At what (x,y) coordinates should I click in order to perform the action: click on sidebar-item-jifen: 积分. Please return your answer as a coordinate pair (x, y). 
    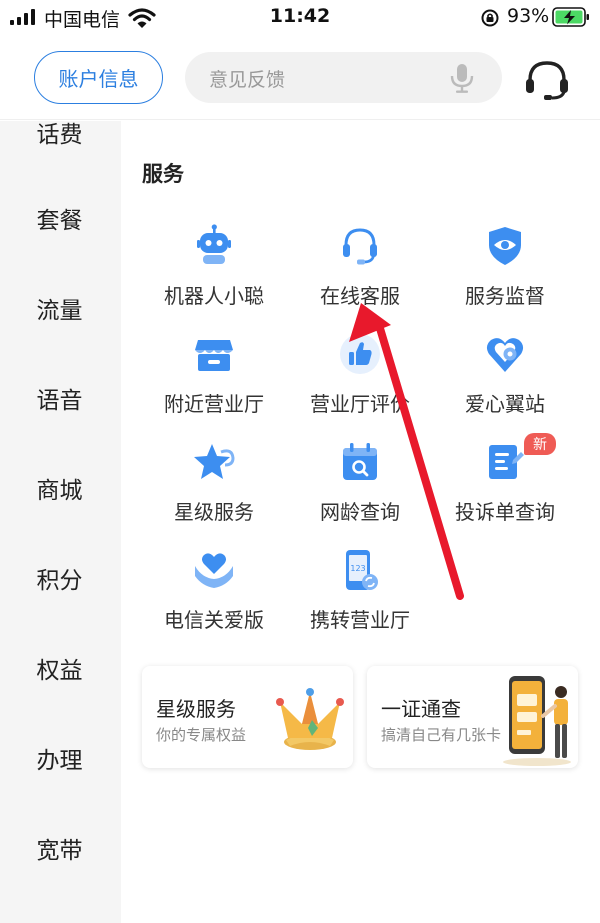
    Looking at the image, I should click on (60, 578).